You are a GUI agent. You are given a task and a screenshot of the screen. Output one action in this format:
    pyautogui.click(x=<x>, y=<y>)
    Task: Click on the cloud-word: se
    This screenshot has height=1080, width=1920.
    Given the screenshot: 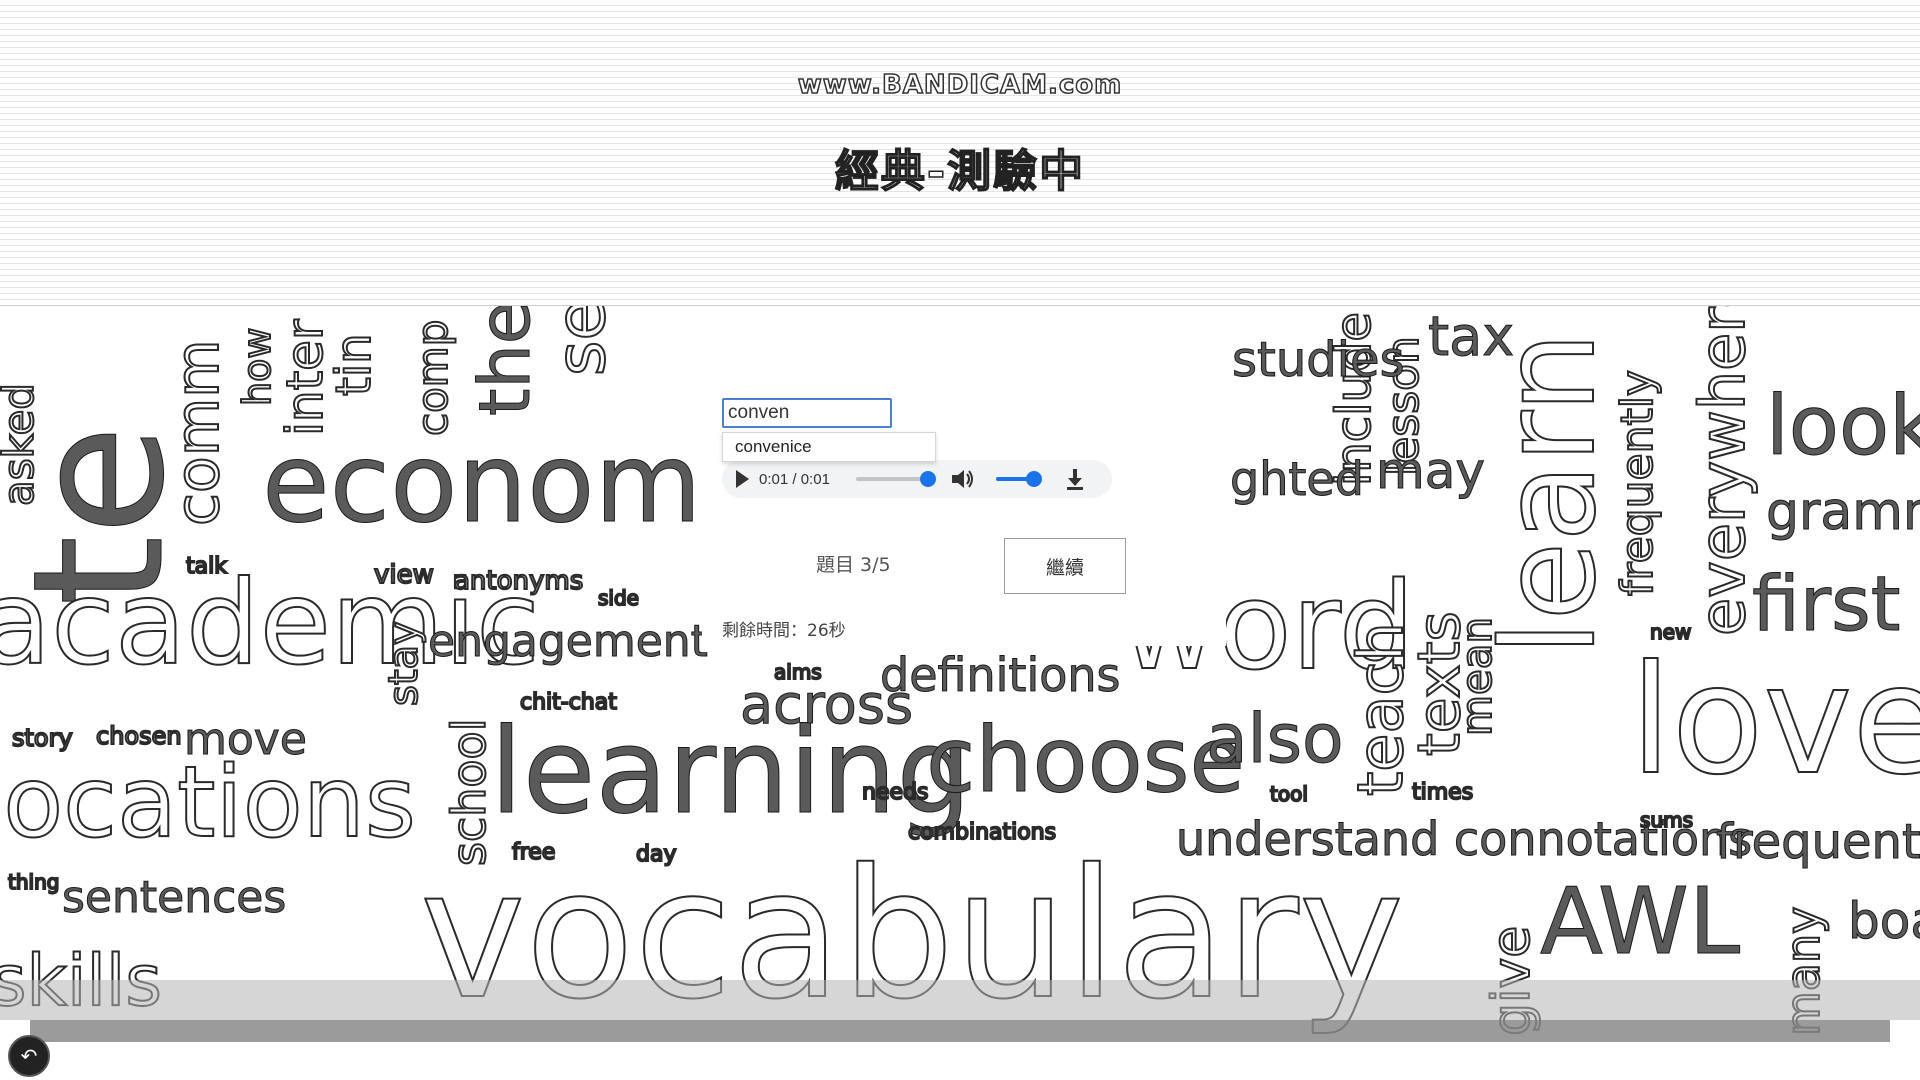 What is the action you would take?
    pyautogui.click(x=581, y=341)
    